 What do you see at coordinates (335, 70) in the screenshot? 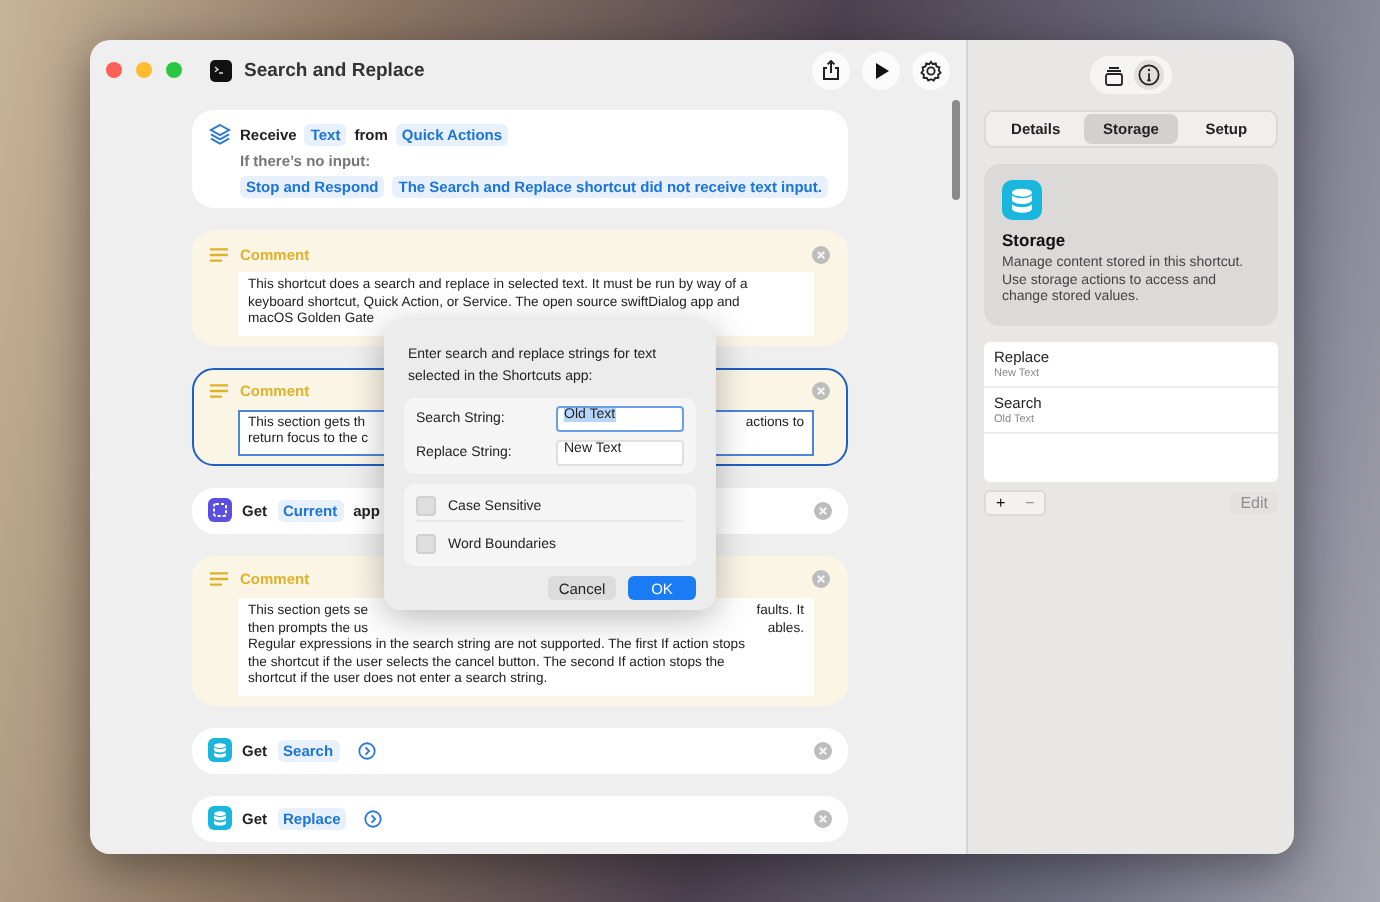
I see `window-title: Search and Replace` at bounding box center [335, 70].